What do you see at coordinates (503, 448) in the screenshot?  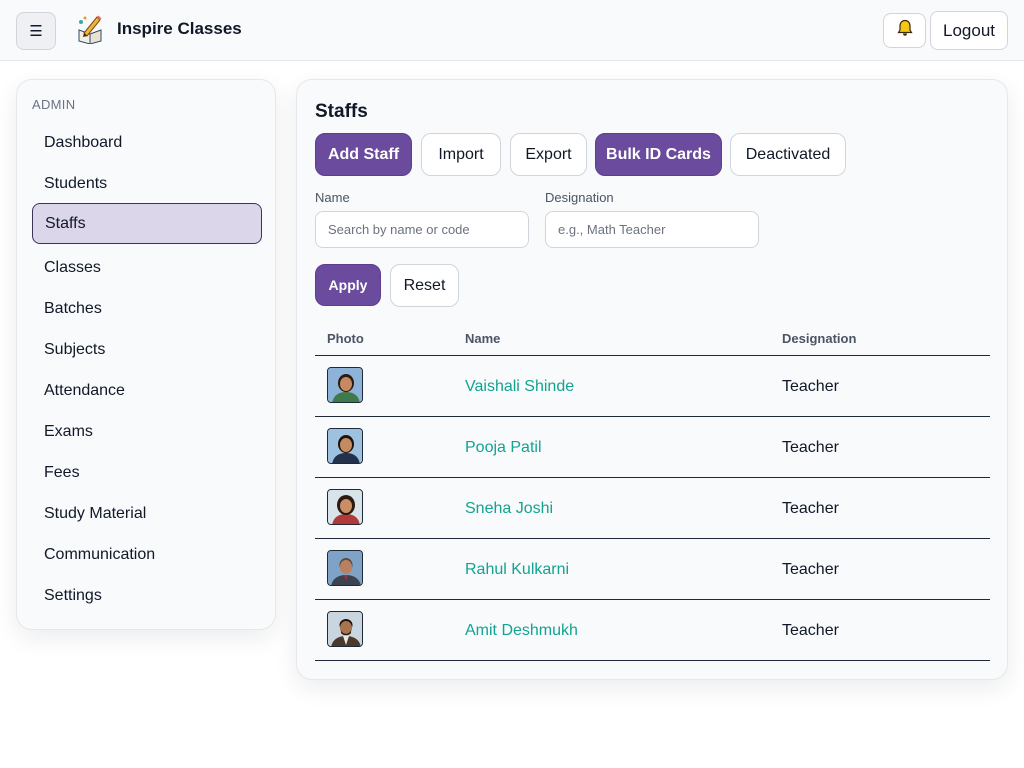 I see `staff-name-link: Pooja Patil` at bounding box center [503, 448].